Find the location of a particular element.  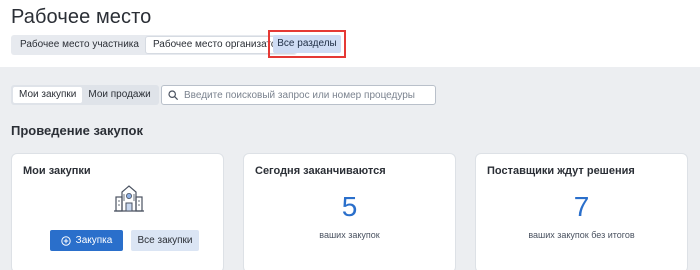

page-title: Рабочее место is located at coordinates (81, 17).